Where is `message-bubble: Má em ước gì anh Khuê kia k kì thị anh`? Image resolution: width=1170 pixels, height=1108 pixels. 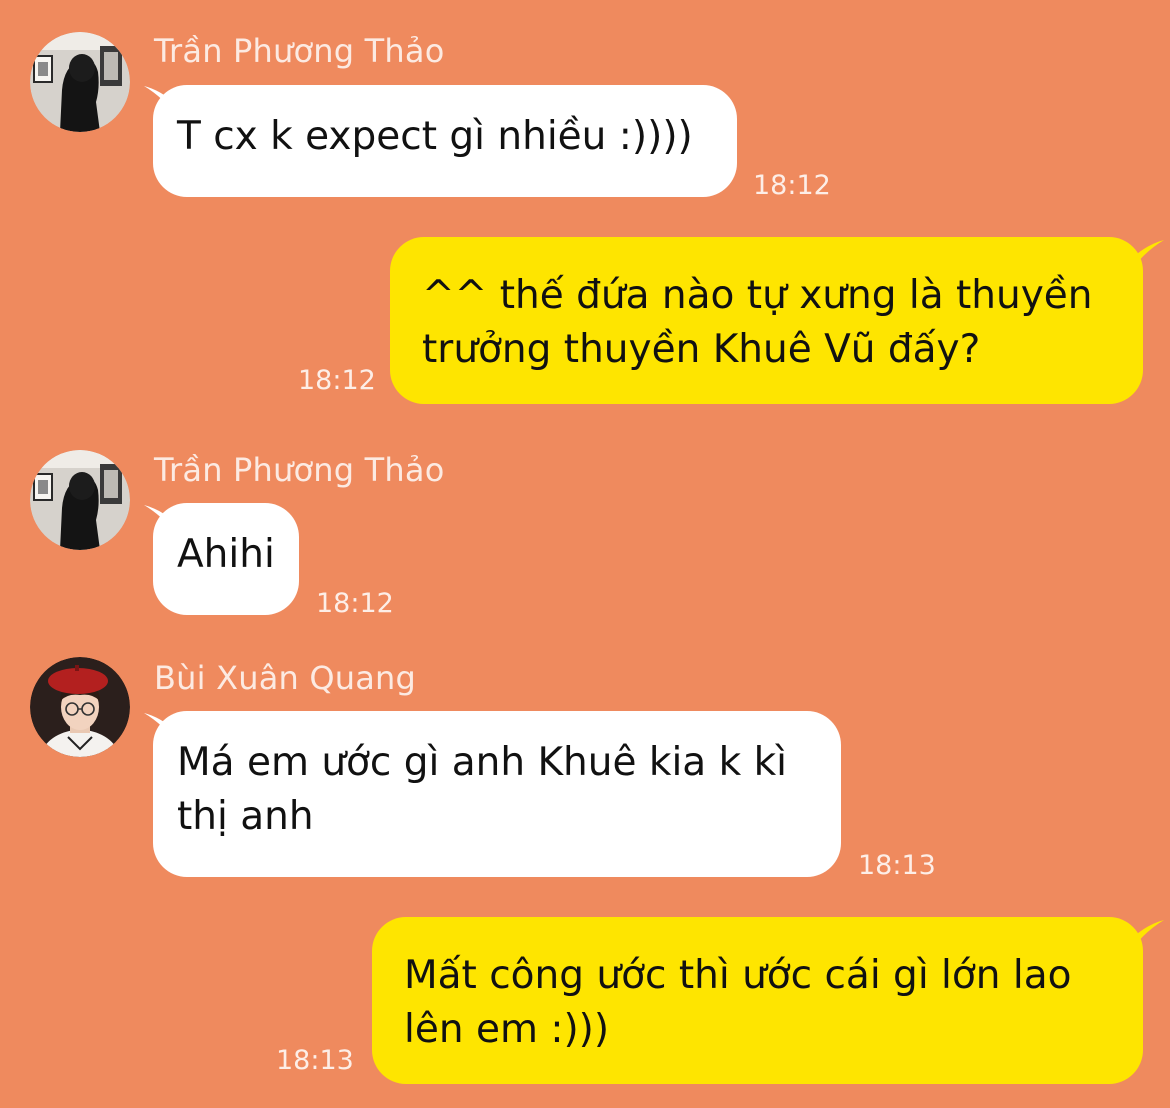 message-bubble: Má em ước gì anh Khuê kia k kì thị anh is located at coordinates (497, 794).